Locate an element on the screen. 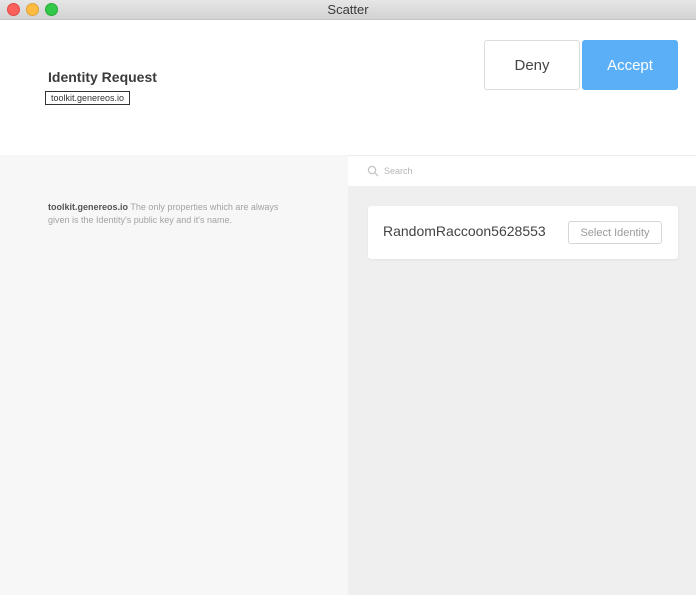 This screenshot has height=595, width=696. window-titlebar: Scatter is located at coordinates (348, 10).